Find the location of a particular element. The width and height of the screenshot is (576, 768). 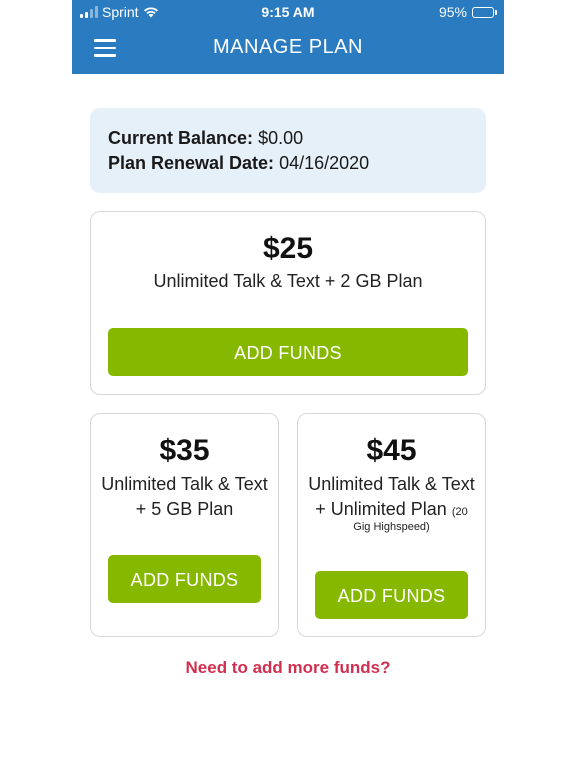

top-bar: Sprint 9:15 AM 95% MANAGE PLAN is located at coordinates (288, 37).